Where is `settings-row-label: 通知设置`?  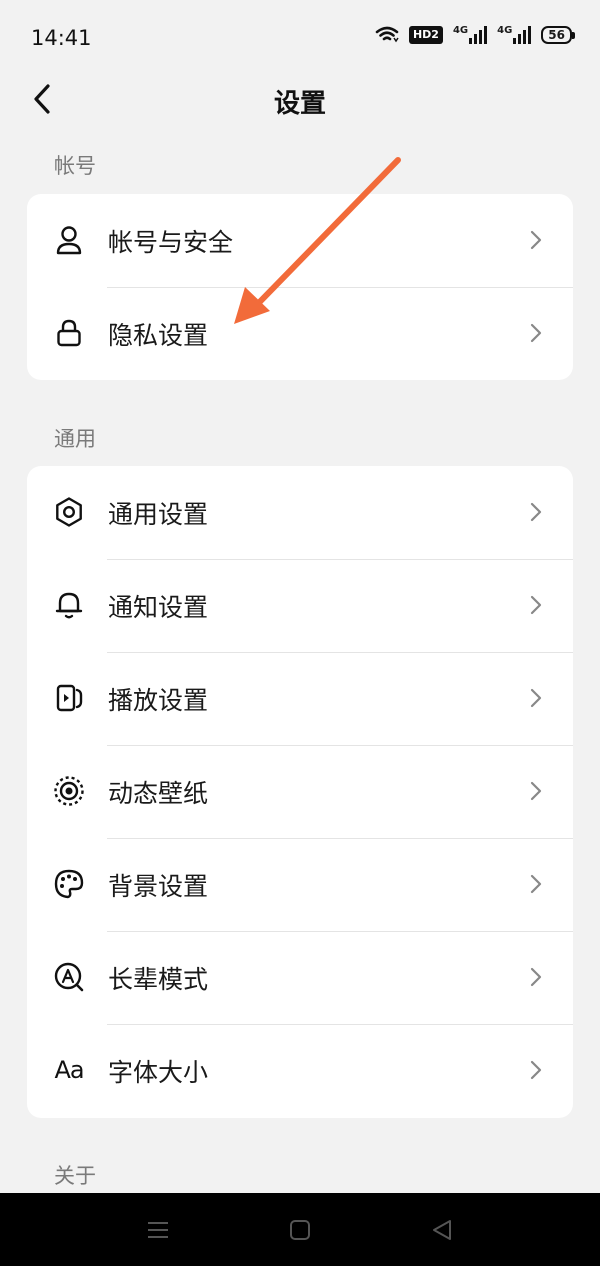
settings-row-label: 通知设置 is located at coordinates (158, 607).